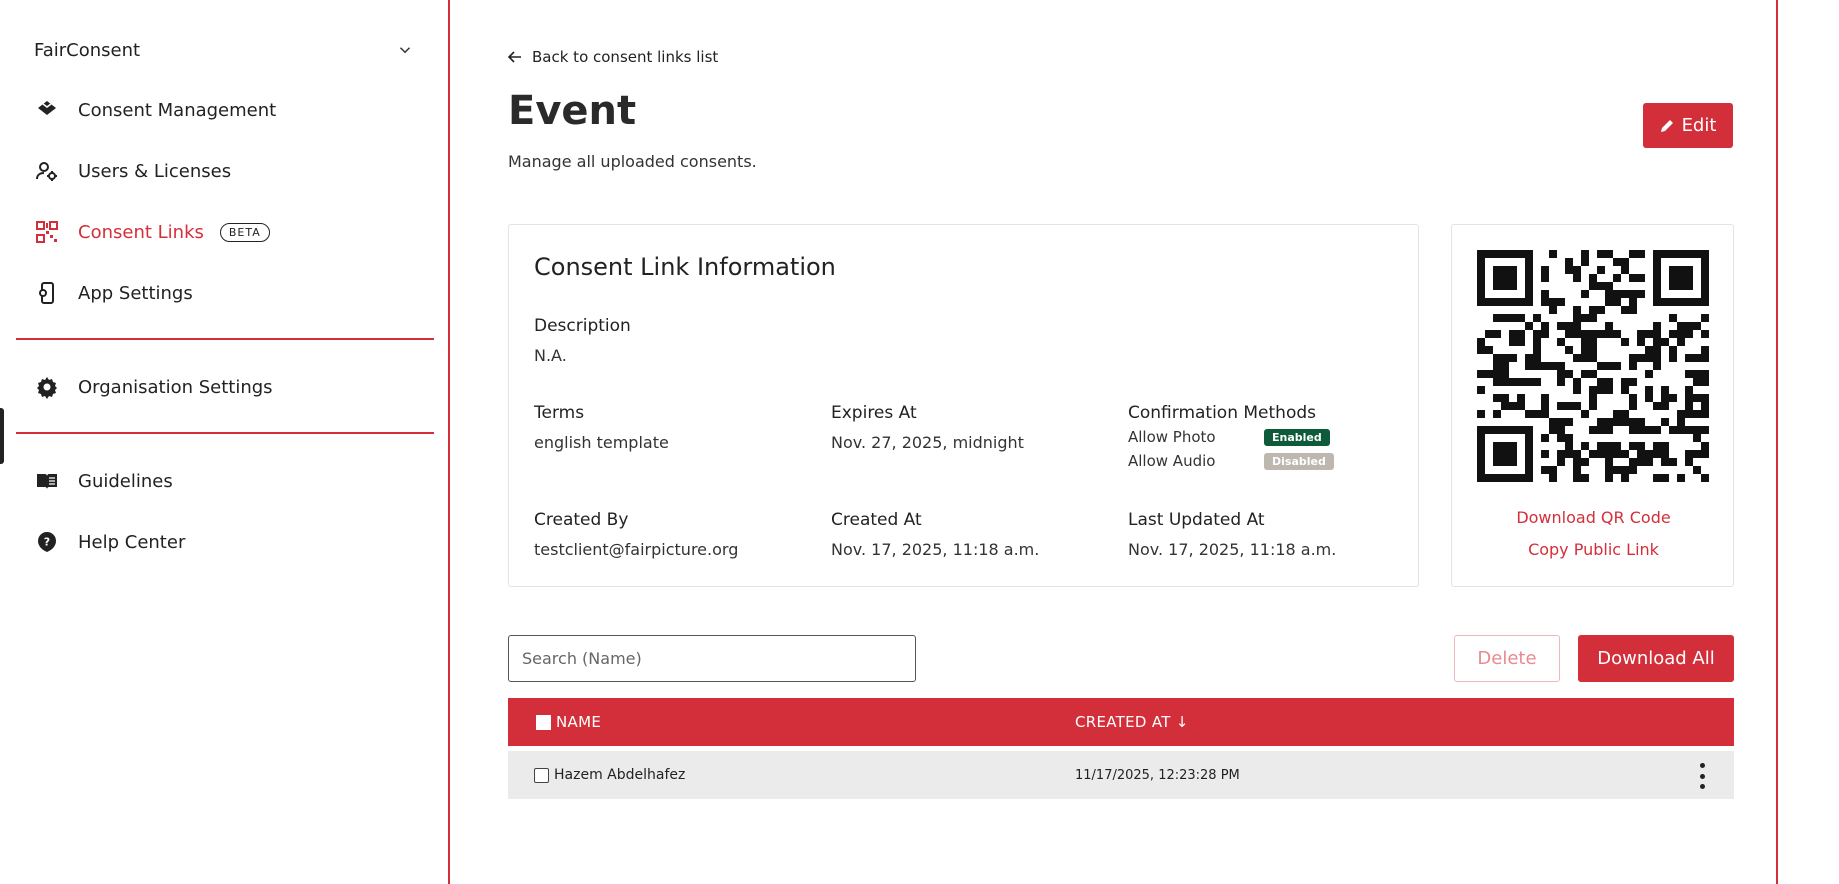 This screenshot has height=884, width=1839. Describe the element at coordinates (935, 534) in the screenshot. I see `created-at-field: Created At Nov. 17, 2025, 11:18 a.m.` at that location.